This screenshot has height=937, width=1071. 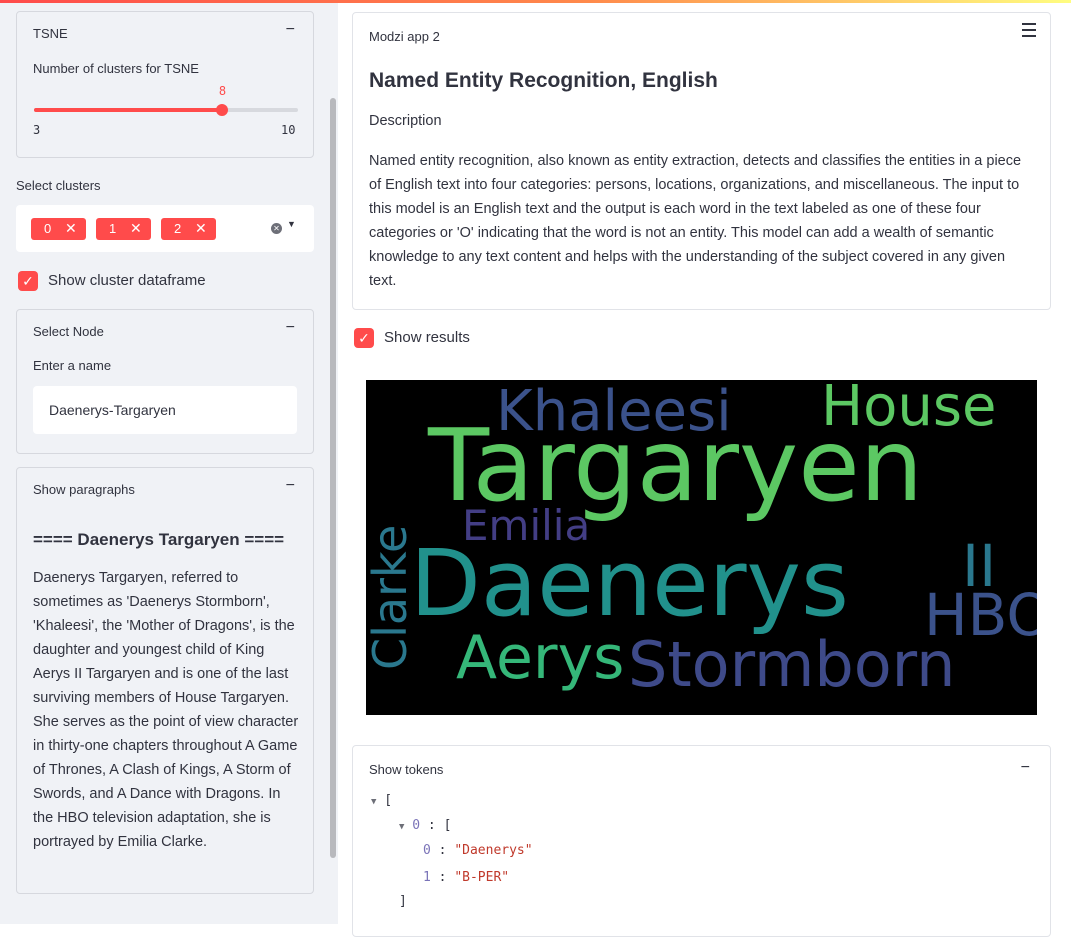 I want to click on wordcloud-word: Aerys, so click(x=540, y=658).